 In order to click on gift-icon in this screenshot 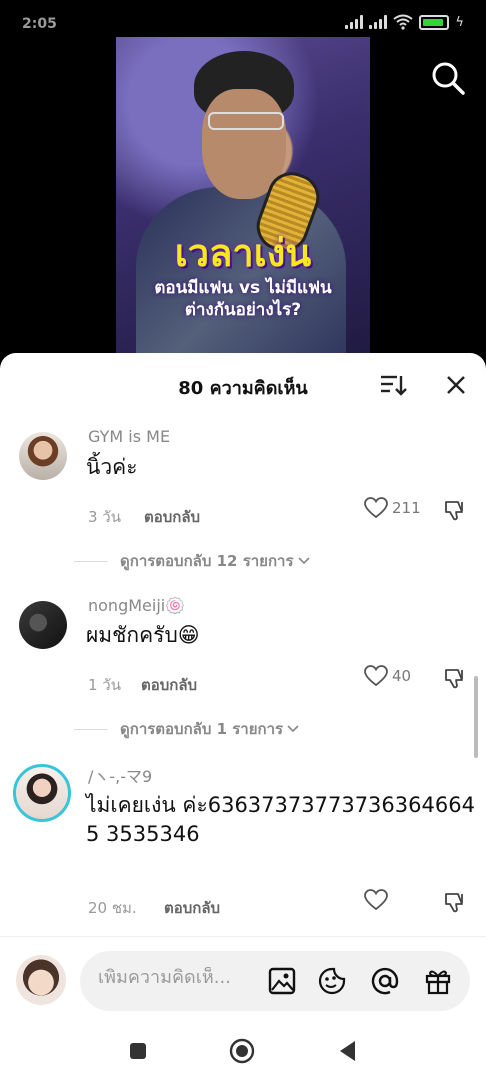, I will do `click(438, 981)`.